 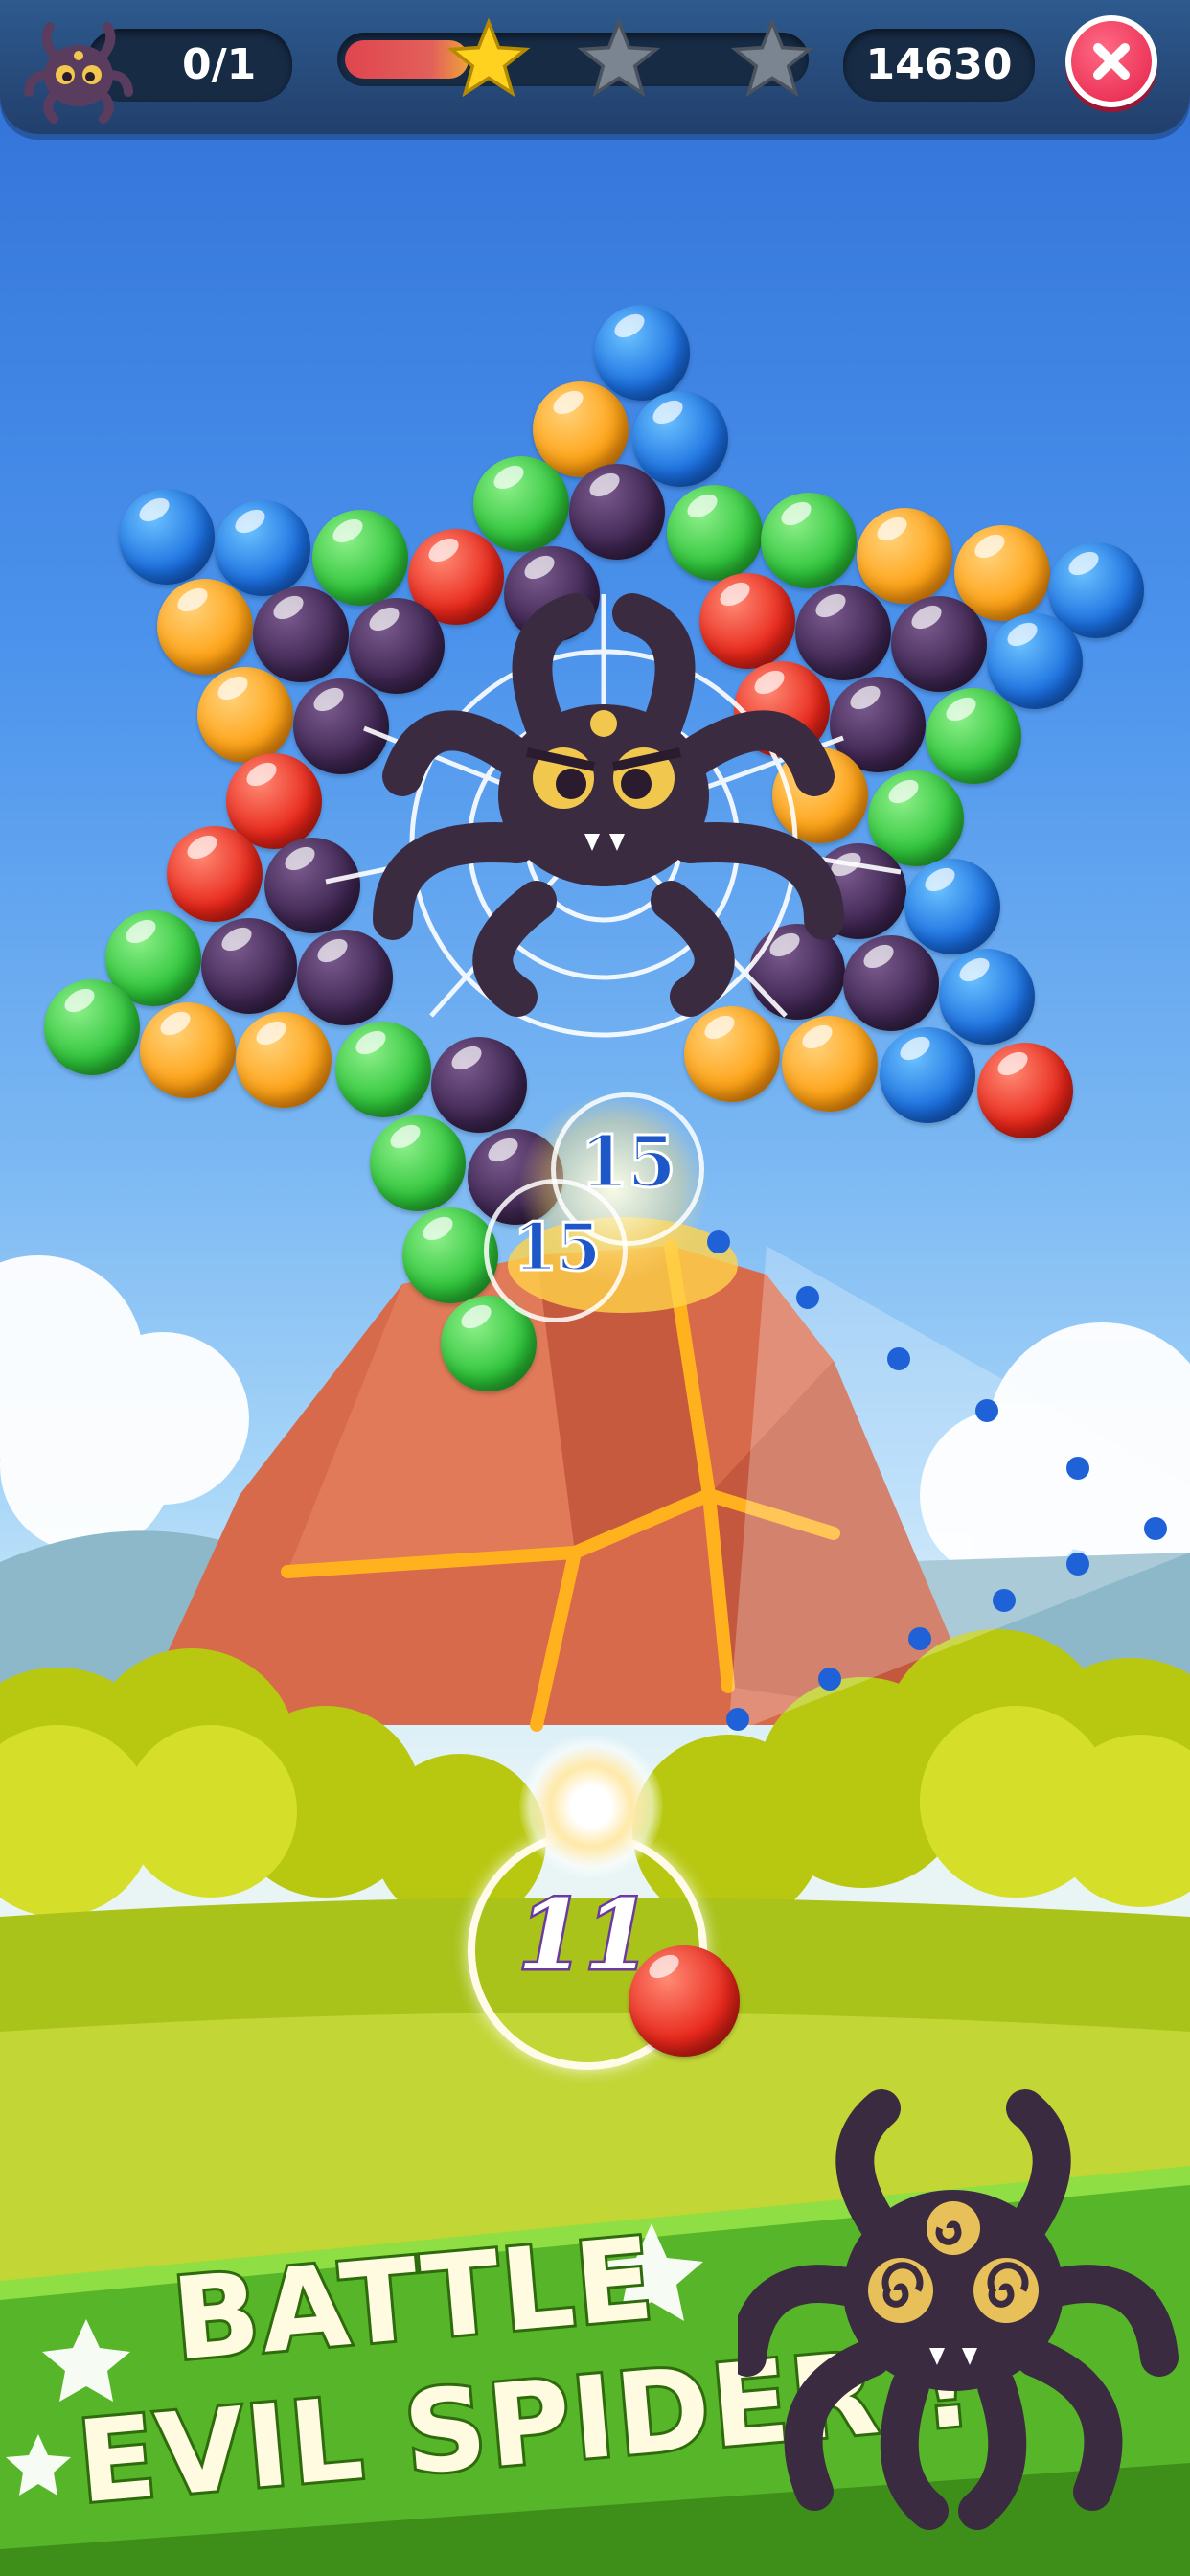 I want to click on score-display: 14630, so click(x=939, y=65).